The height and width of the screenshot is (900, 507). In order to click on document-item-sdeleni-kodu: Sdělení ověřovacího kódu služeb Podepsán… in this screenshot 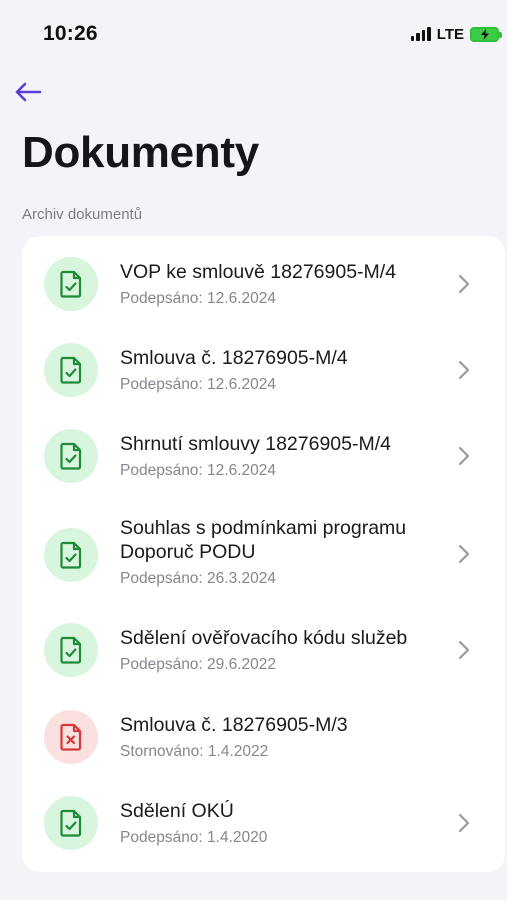, I will do `click(263, 650)`.